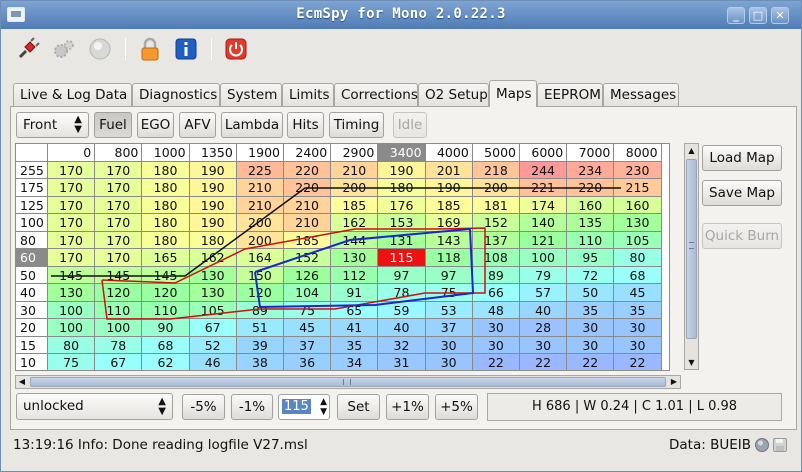 The image size is (802, 472). What do you see at coordinates (402, 153) in the screenshot?
I see `column-header: 3400` at bounding box center [402, 153].